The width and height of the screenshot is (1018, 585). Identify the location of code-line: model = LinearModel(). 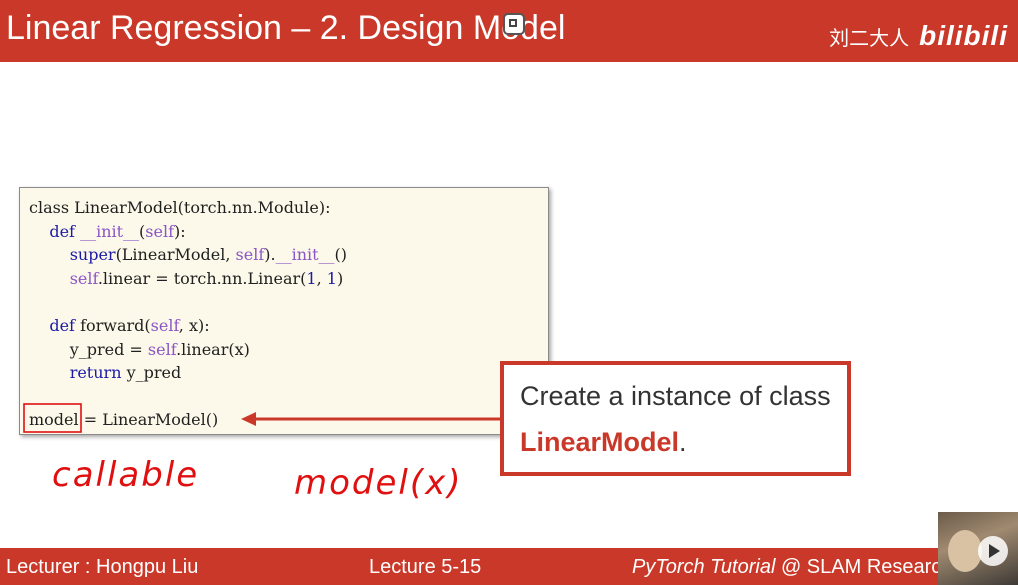
(123, 419).